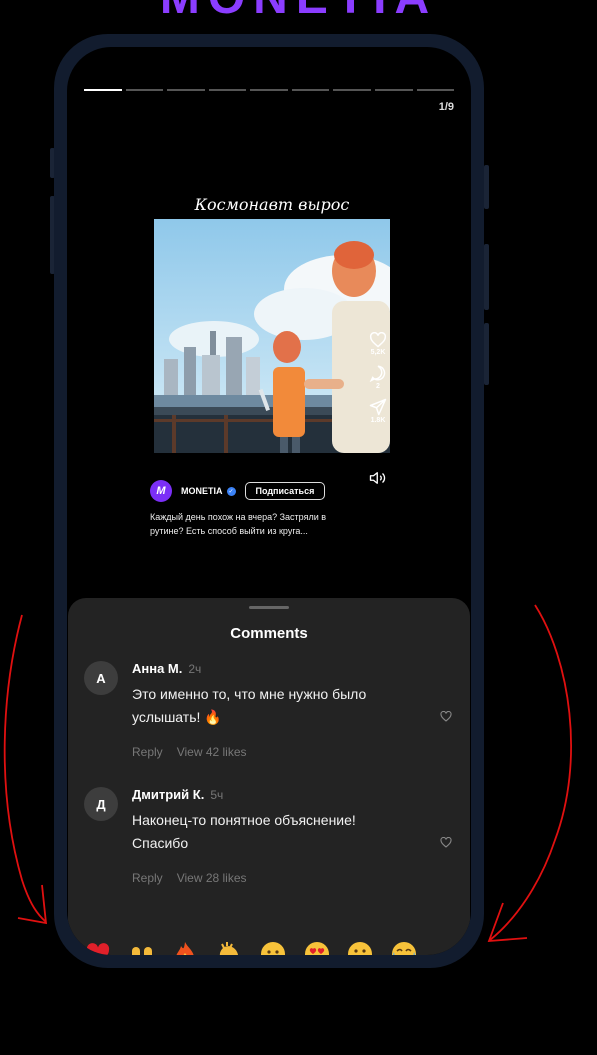  What do you see at coordinates (101, 804) in the screenshot?
I see `avatar: Д` at bounding box center [101, 804].